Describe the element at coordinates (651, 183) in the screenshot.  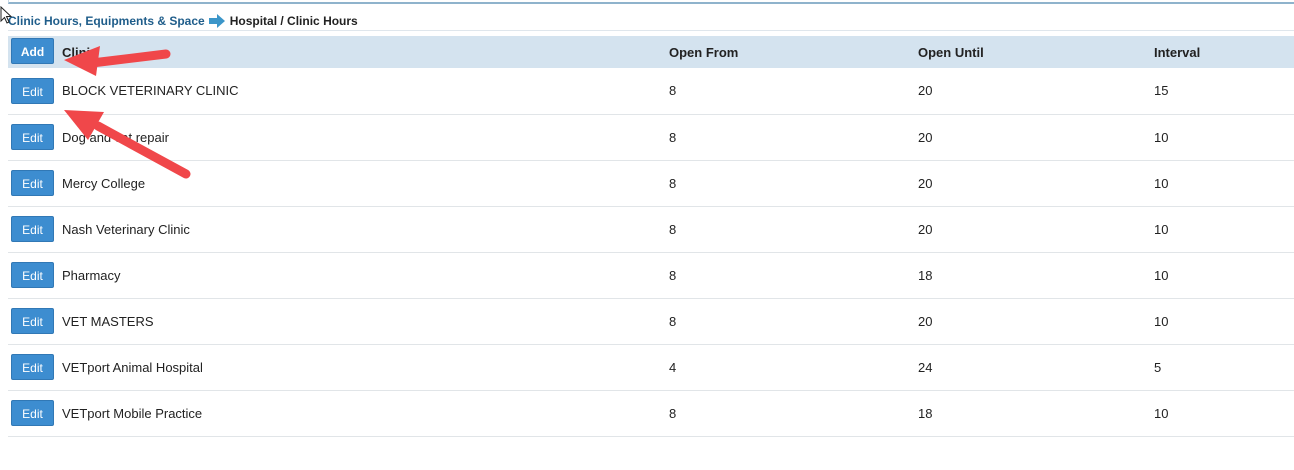
I see `table-row: Edit Mercy College 8 20 10` at that location.